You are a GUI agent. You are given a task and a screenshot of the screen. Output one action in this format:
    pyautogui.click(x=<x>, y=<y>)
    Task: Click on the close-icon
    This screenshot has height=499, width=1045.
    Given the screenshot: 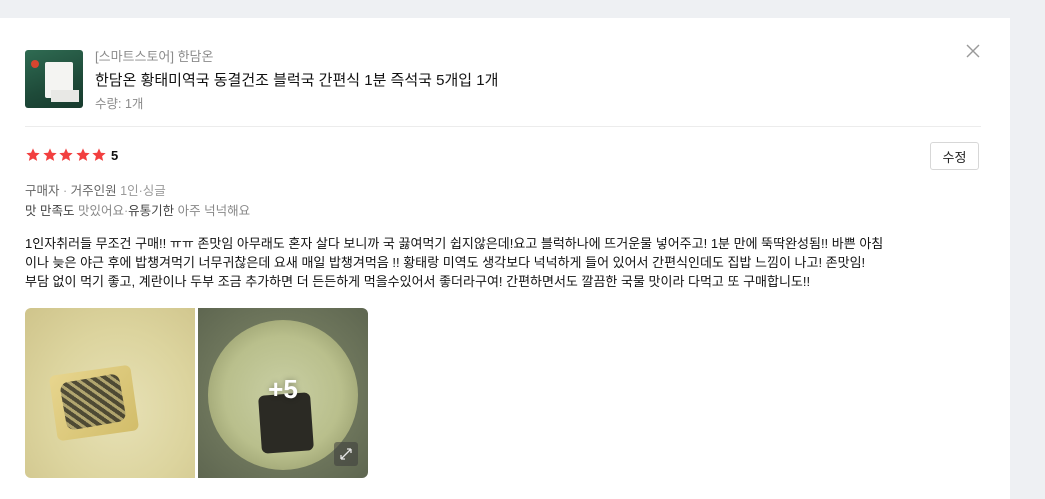 What is the action you would take?
    pyautogui.click(x=973, y=51)
    